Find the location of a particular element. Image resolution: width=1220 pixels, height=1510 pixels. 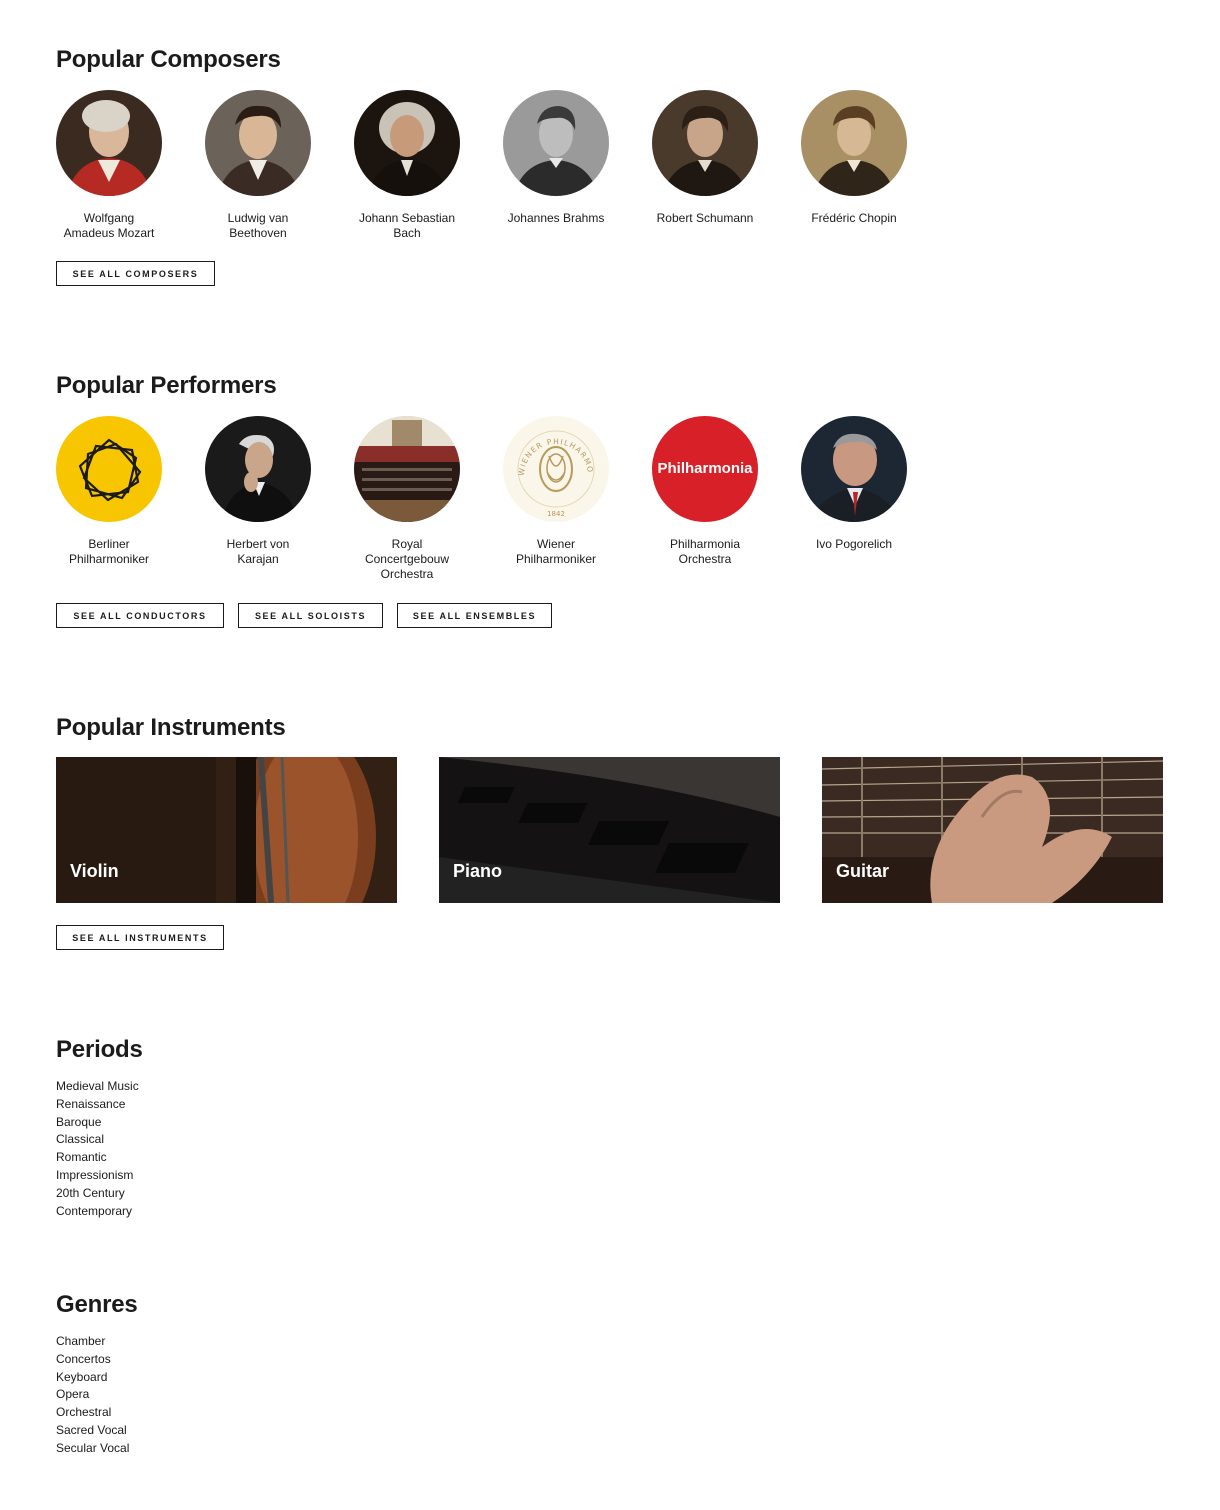

periods-heading: Periods is located at coordinates (99, 1049).